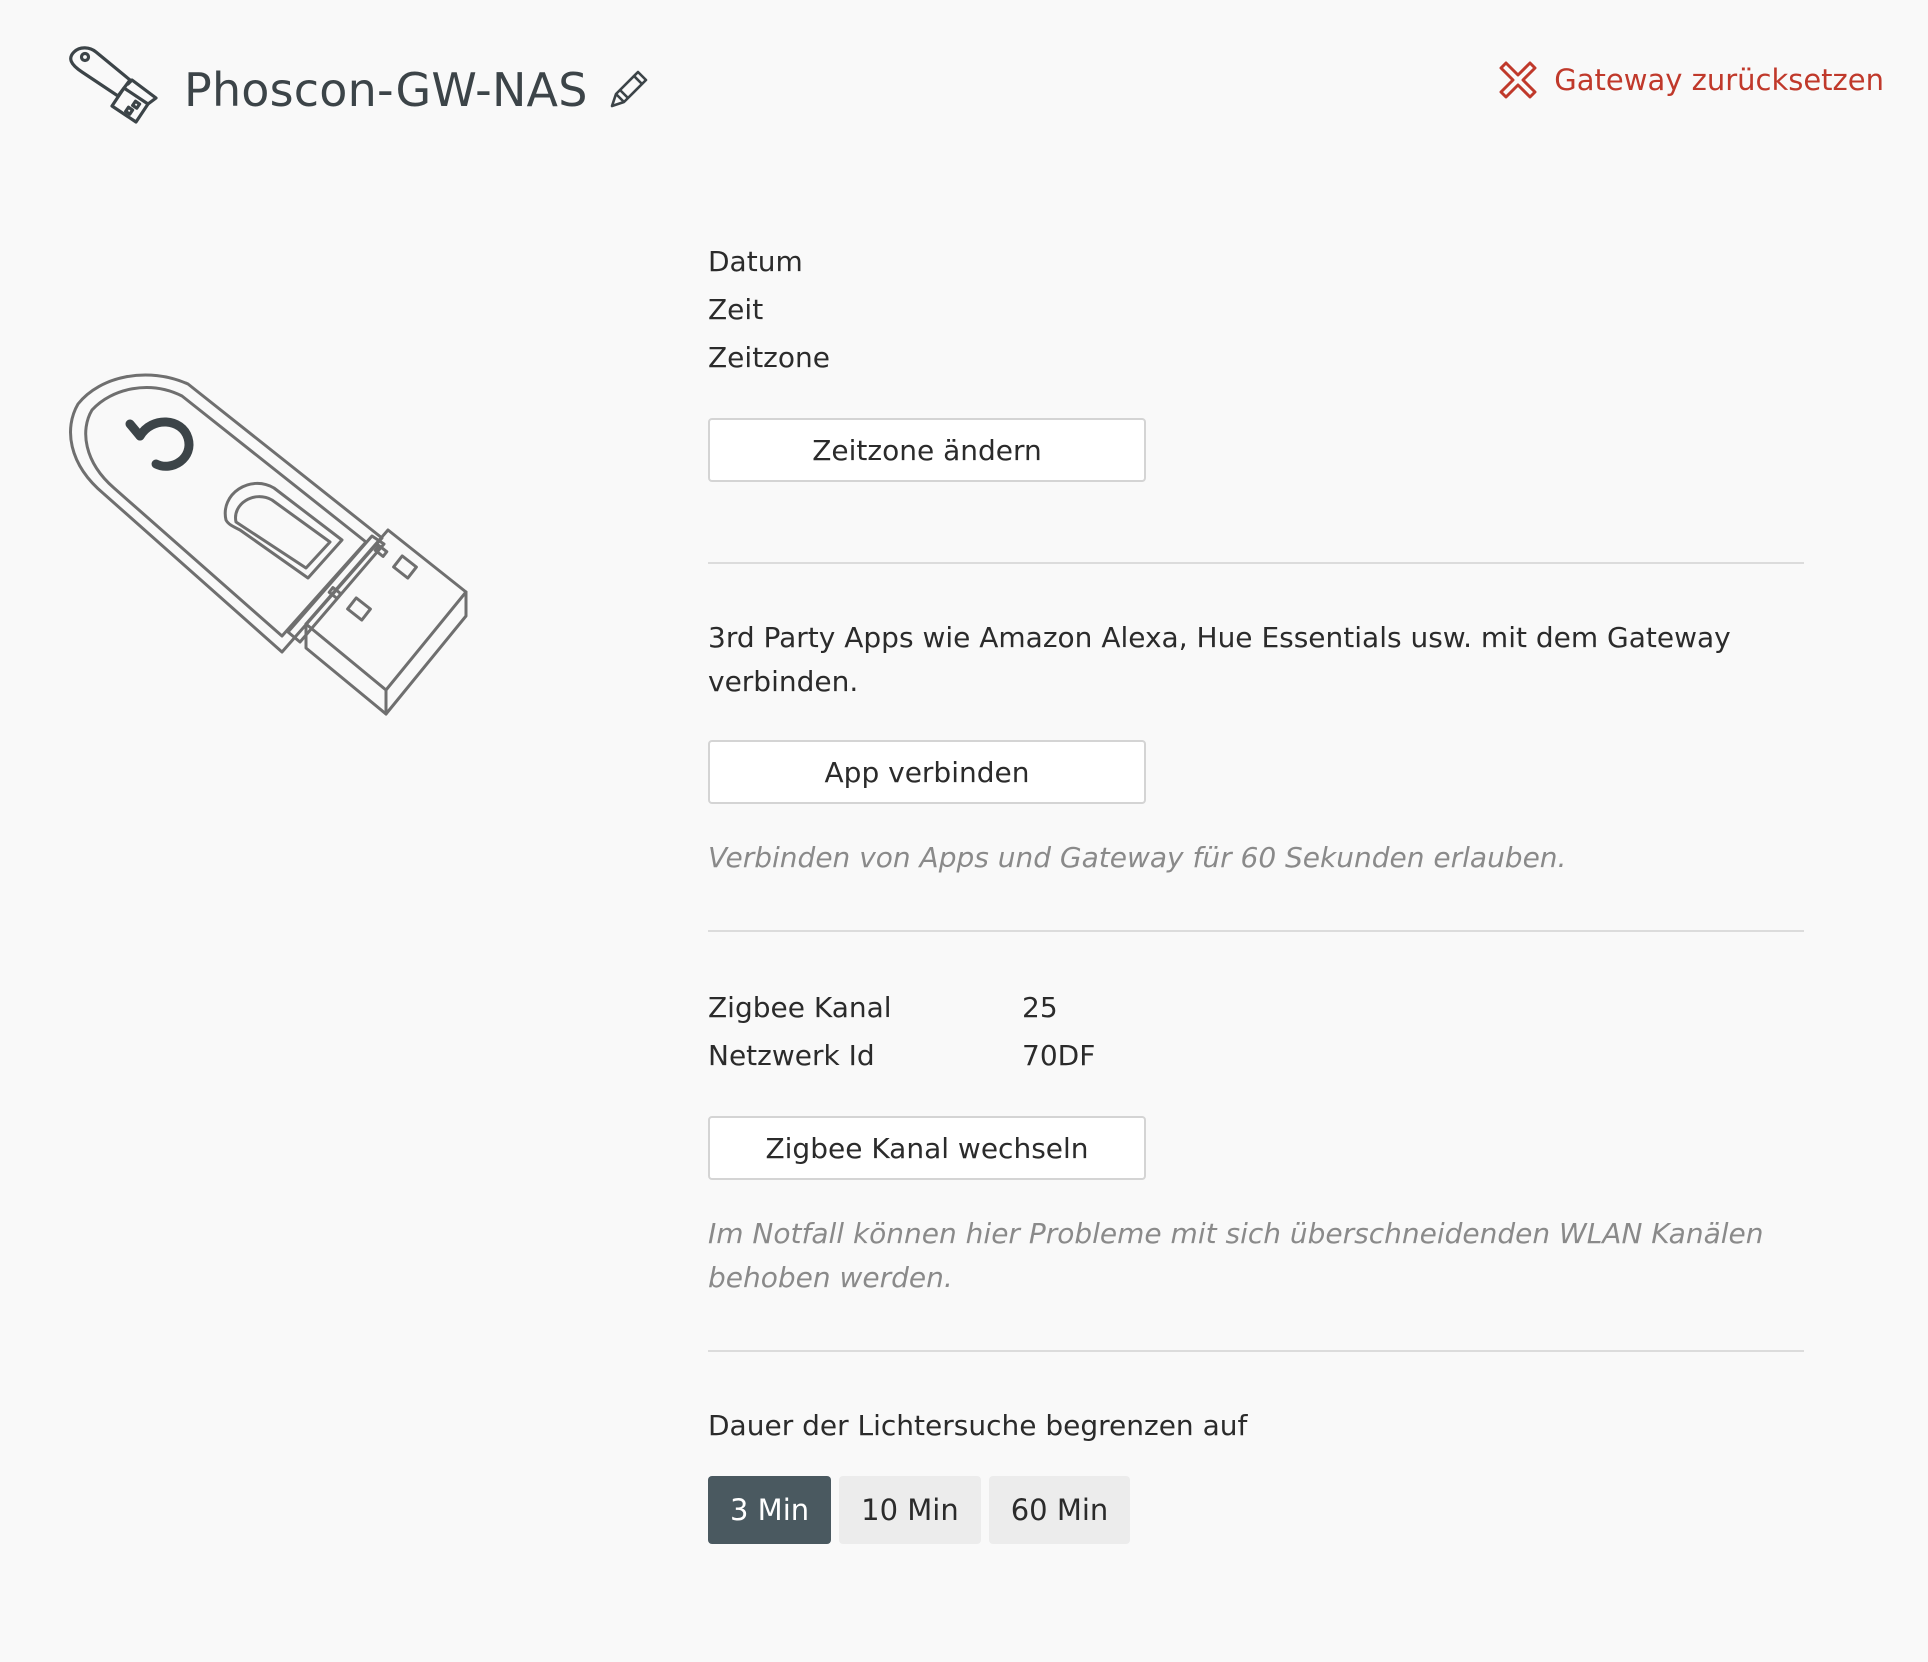 The height and width of the screenshot is (1662, 1928). Describe the element at coordinates (629, 89) in the screenshot. I see `pencil-icon` at that location.